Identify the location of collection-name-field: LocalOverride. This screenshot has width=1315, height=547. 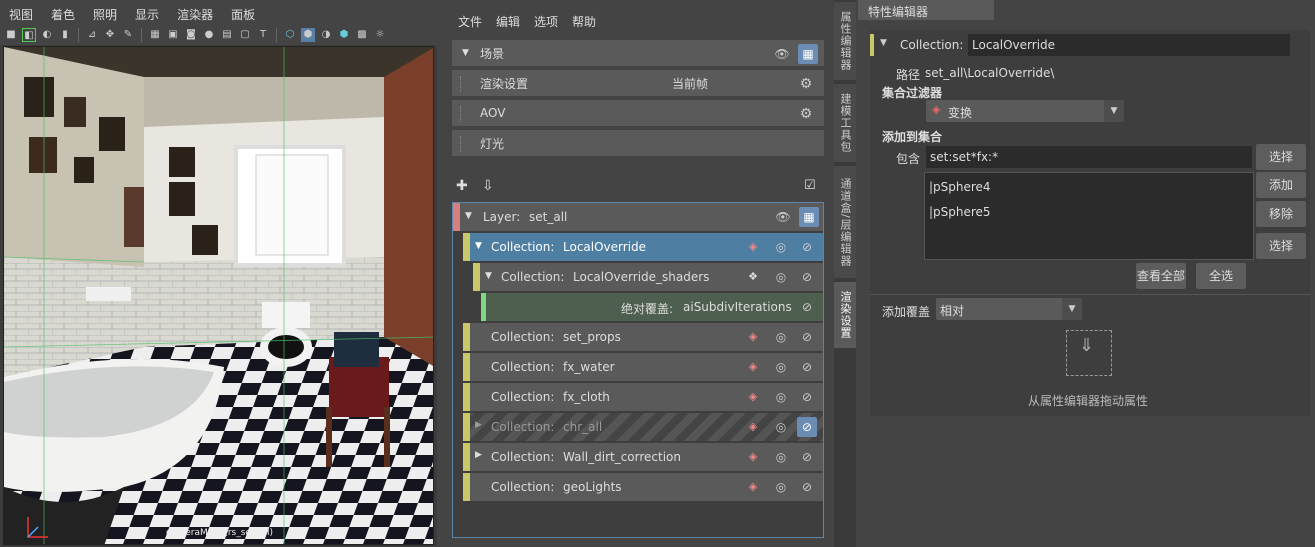
(1129, 45).